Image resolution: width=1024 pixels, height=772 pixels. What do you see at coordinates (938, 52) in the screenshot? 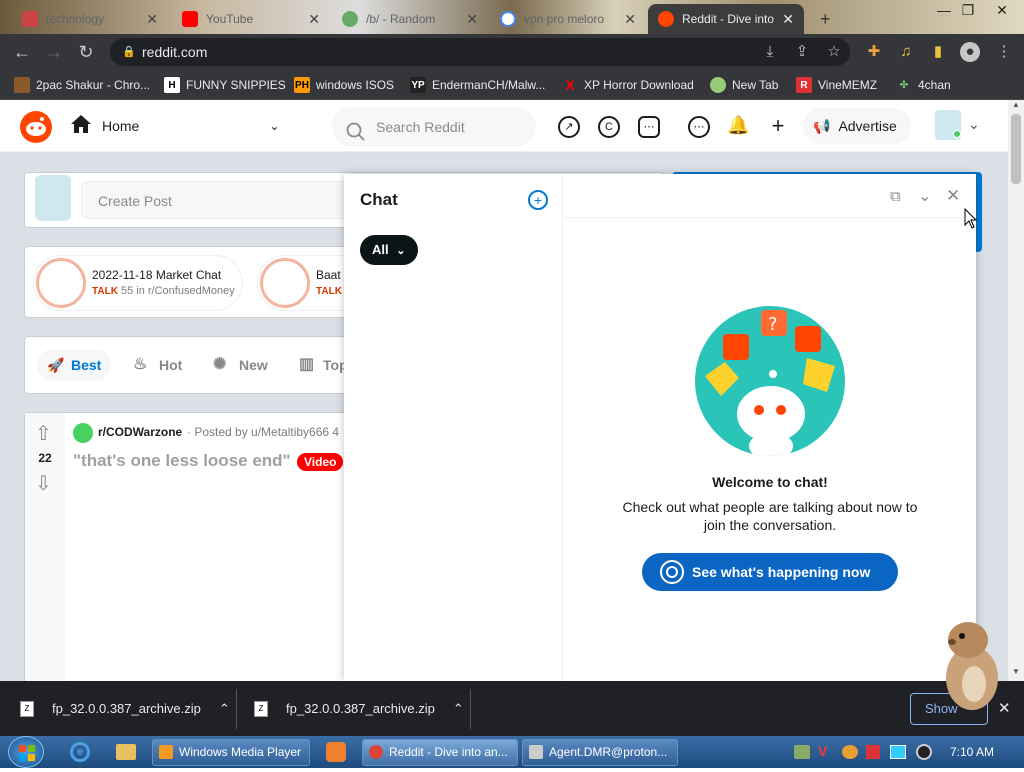
I see `side-panel-icon: ▮` at bounding box center [938, 52].